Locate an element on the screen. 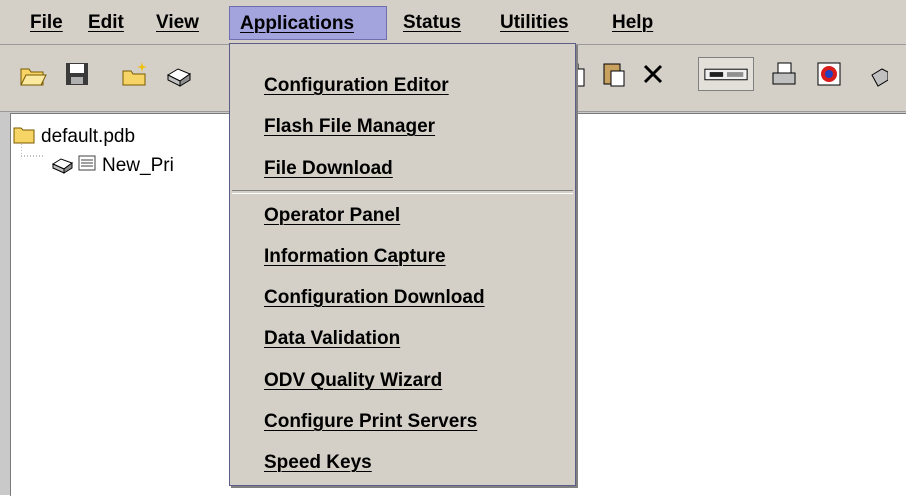  list-icon is located at coordinates (87, 166).